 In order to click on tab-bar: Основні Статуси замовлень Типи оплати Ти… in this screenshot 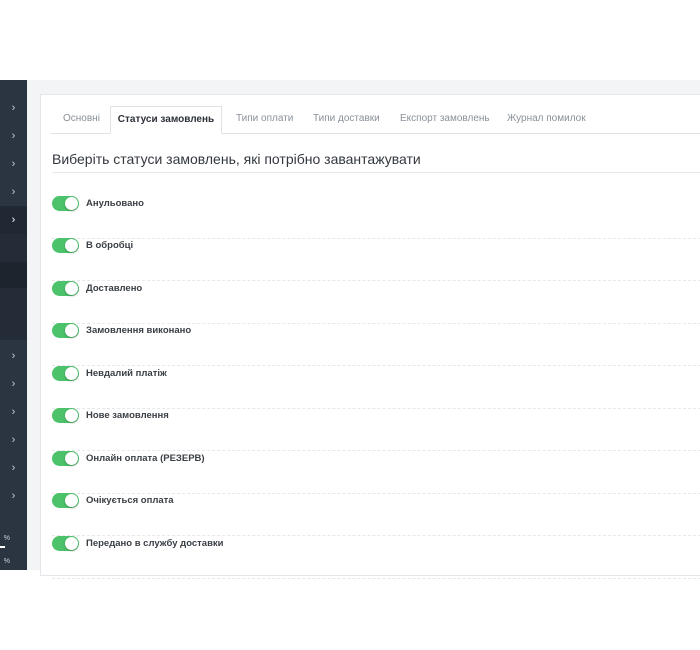, I will do `click(375, 120)`.